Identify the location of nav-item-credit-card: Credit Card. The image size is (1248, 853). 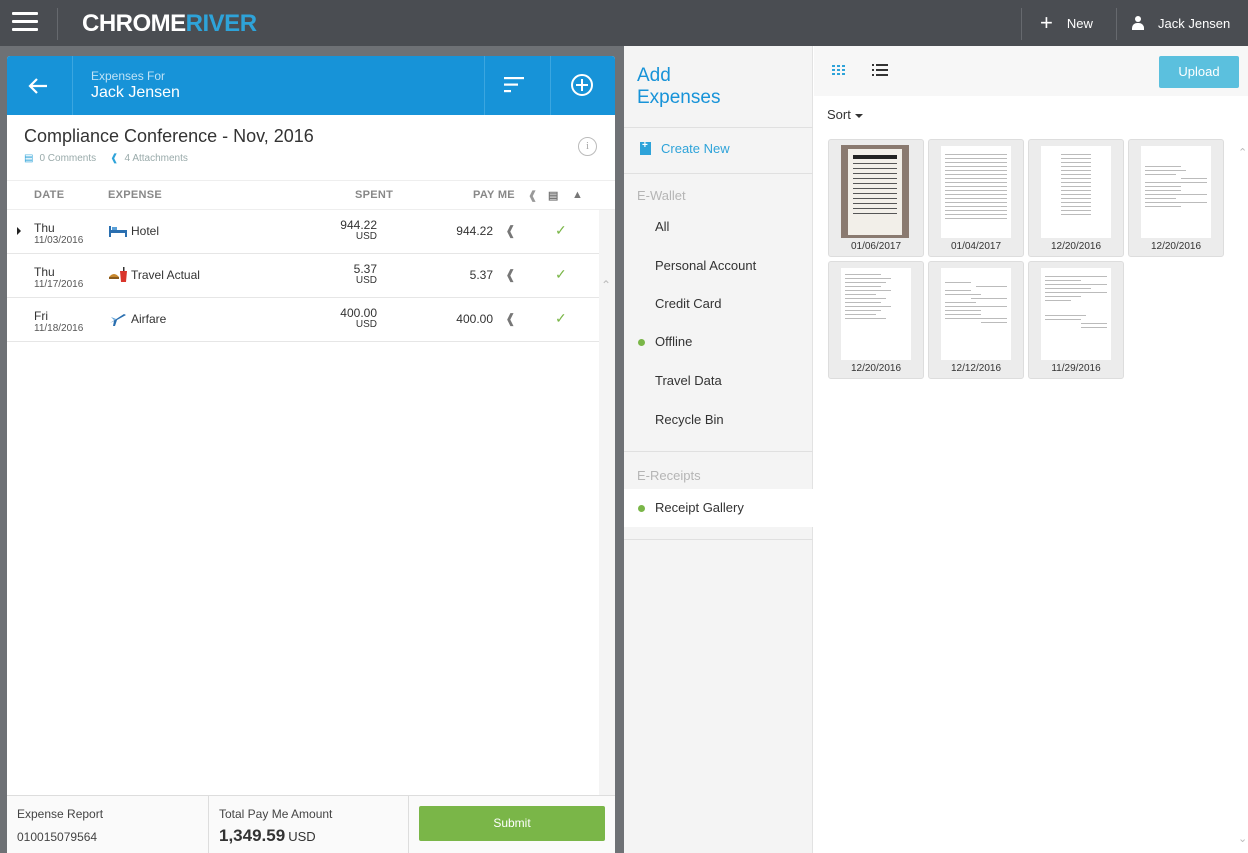
(718, 304).